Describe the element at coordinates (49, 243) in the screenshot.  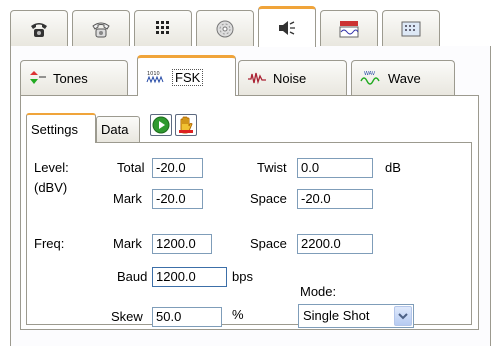
I see `freq-label: Freq:` at that location.